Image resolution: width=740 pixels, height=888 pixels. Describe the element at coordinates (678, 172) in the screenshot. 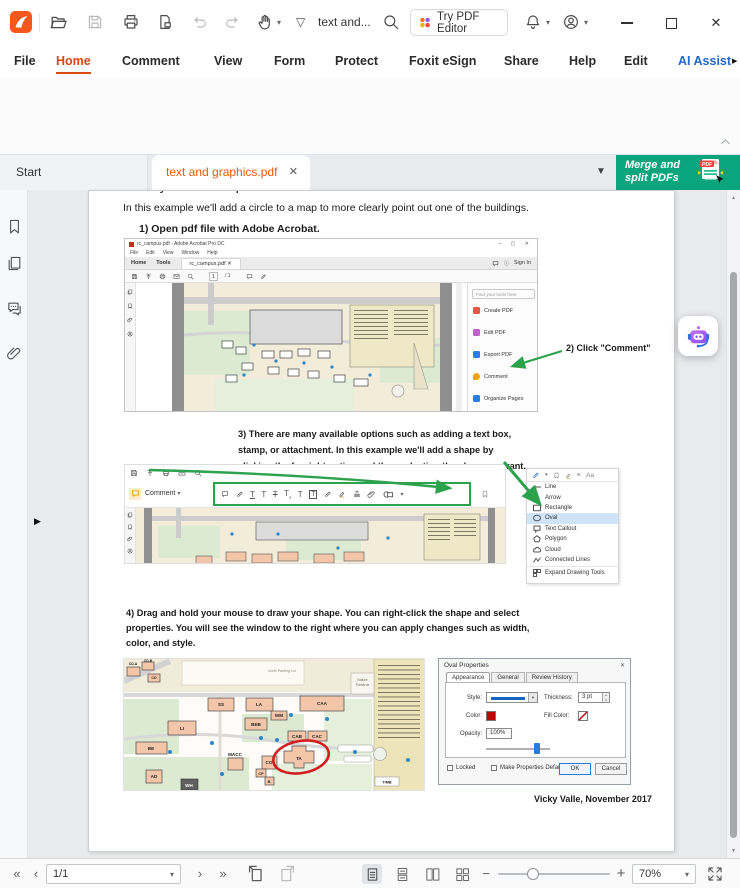

I see `merge-split-banner: Merge and split PDFs PDF` at that location.